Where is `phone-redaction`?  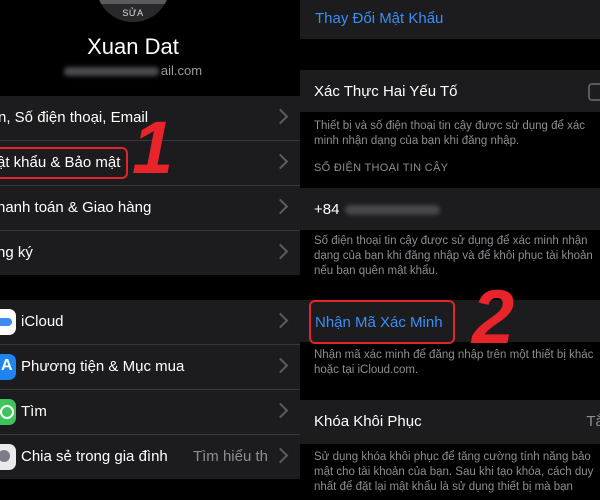 phone-redaction is located at coordinates (393, 210).